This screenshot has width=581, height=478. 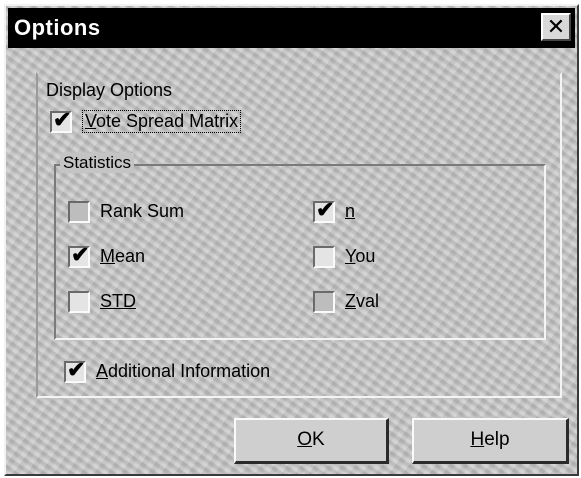 I want to click on close-icon: ✕, so click(x=556, y=26).